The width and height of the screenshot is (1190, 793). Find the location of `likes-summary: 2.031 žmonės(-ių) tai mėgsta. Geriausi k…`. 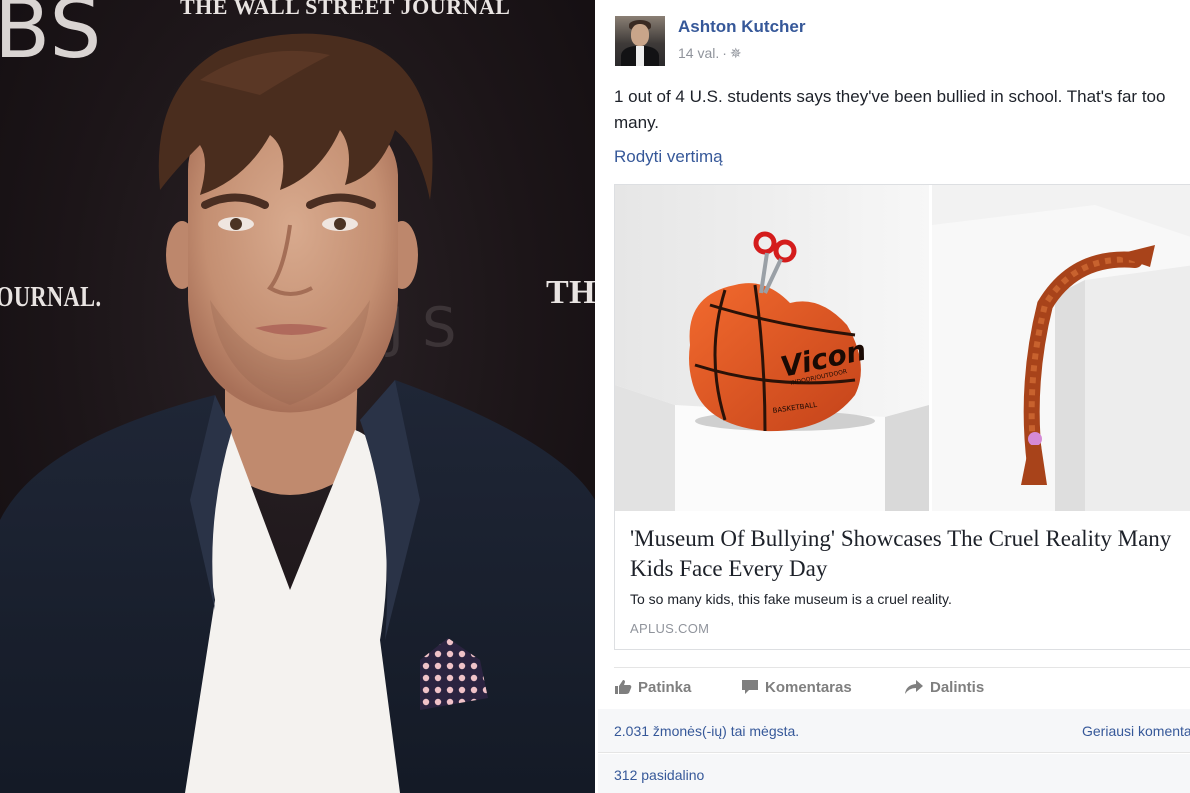

likes-summary: 2.031 žmonės(-ių) tai mėgsta. Geriausi k… is located at coordinates (894, 731).